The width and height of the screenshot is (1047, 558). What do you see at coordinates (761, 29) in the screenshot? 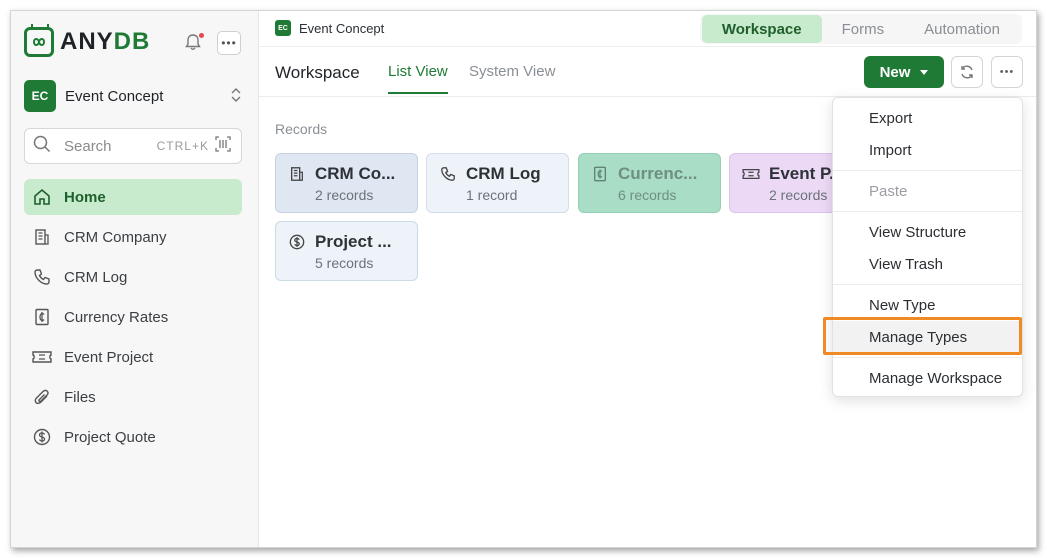
I see `tab-workspace: Workspace` at bounding box center [761, 29].